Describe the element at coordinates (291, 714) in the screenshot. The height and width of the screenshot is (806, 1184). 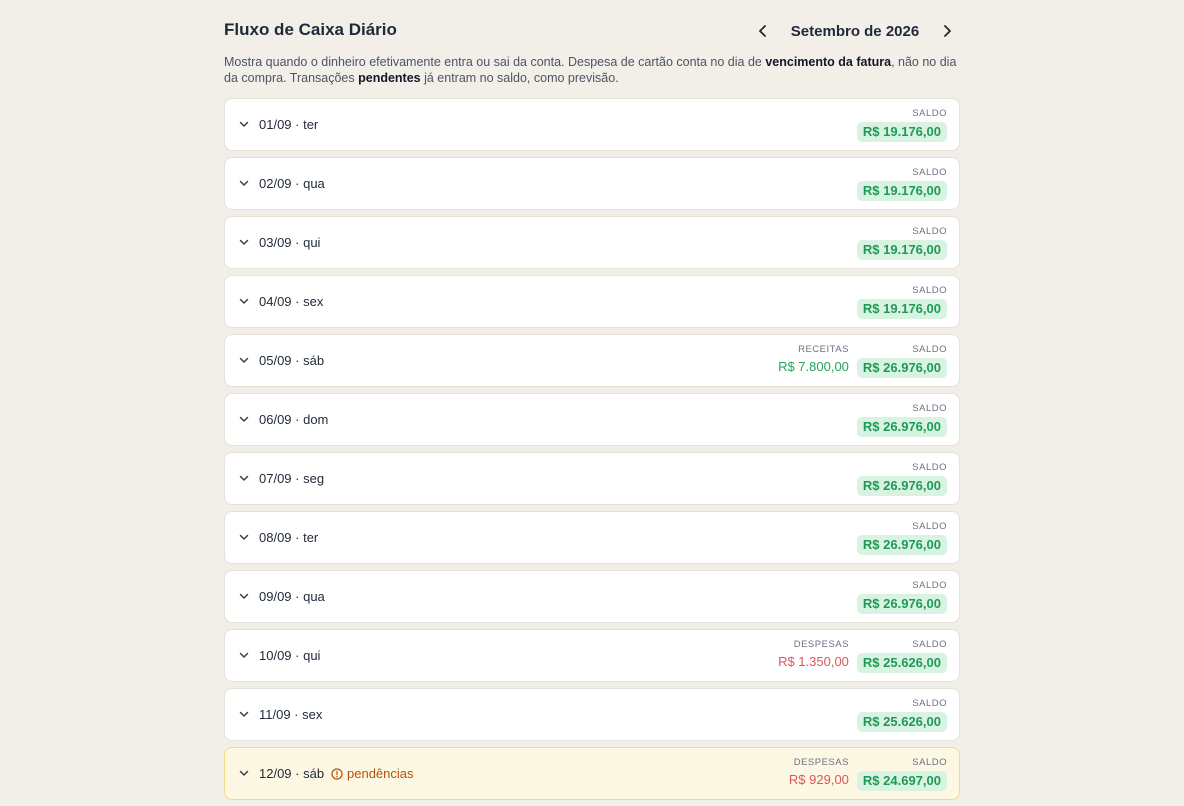
I see `day-date: 11/09 · sex` at that location.